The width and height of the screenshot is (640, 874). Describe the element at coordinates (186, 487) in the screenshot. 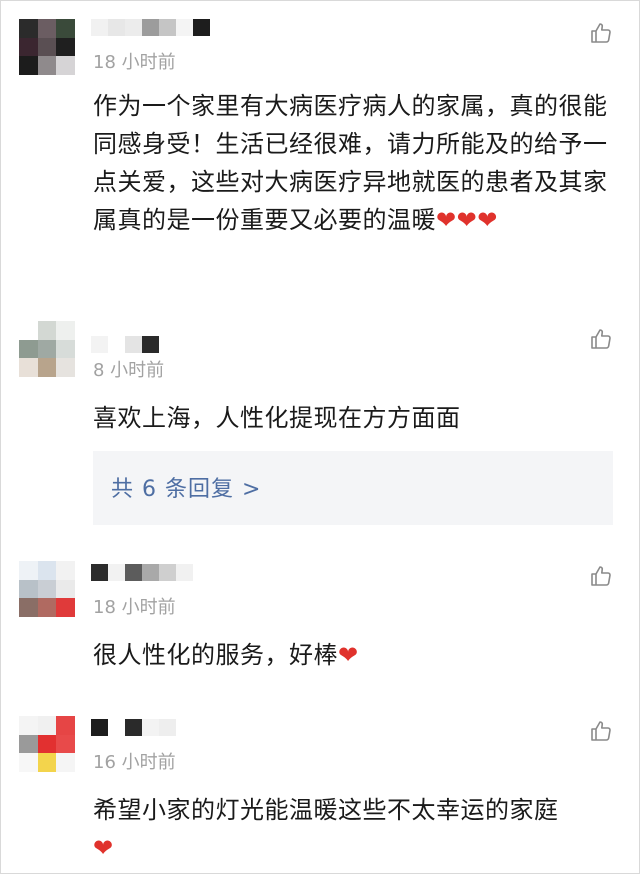

I see `view-replies-link: 共 6 条回复 >` at that location.